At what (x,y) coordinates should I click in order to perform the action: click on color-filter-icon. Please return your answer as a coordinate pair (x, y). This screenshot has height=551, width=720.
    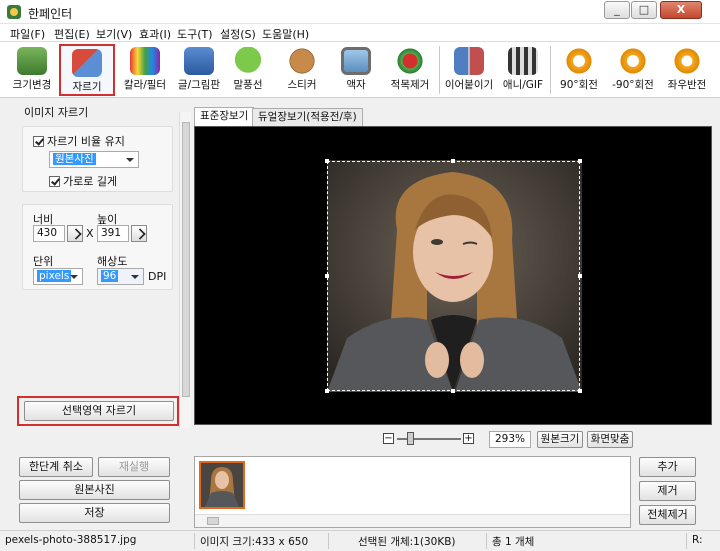
    Looking at the image, I should click on (145, 61).